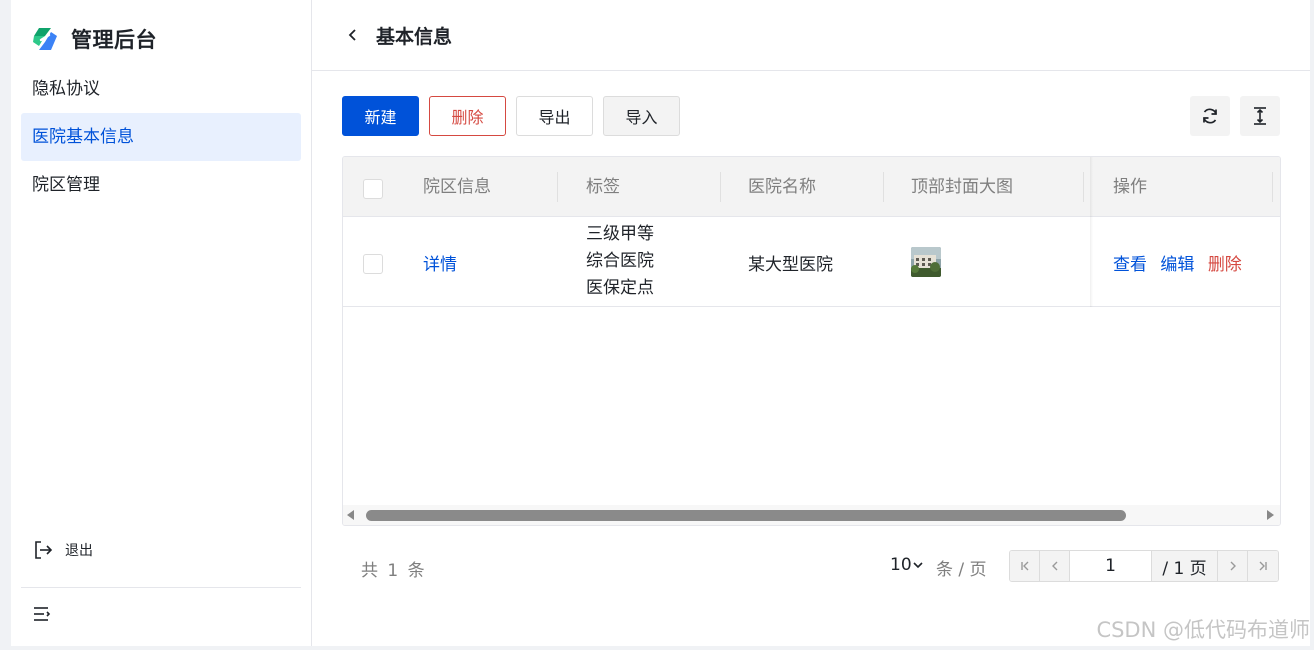 Image resolution: width=1314 pixels, height=650 pixels. Describe the element at coordinates (961, 570) in the screenshot. I see `page-size-unit: 条 / 页` at that location.